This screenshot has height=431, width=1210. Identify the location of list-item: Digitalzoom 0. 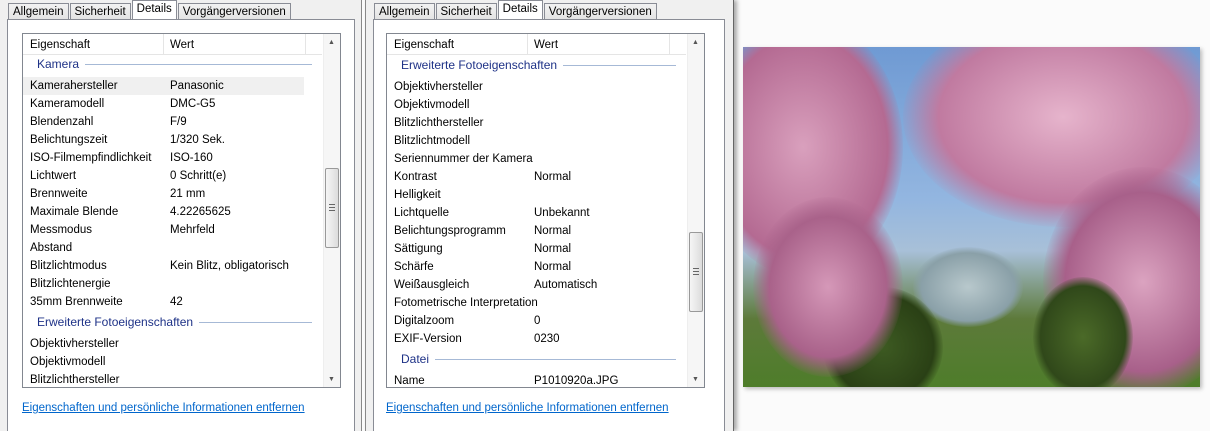
(536, 321).